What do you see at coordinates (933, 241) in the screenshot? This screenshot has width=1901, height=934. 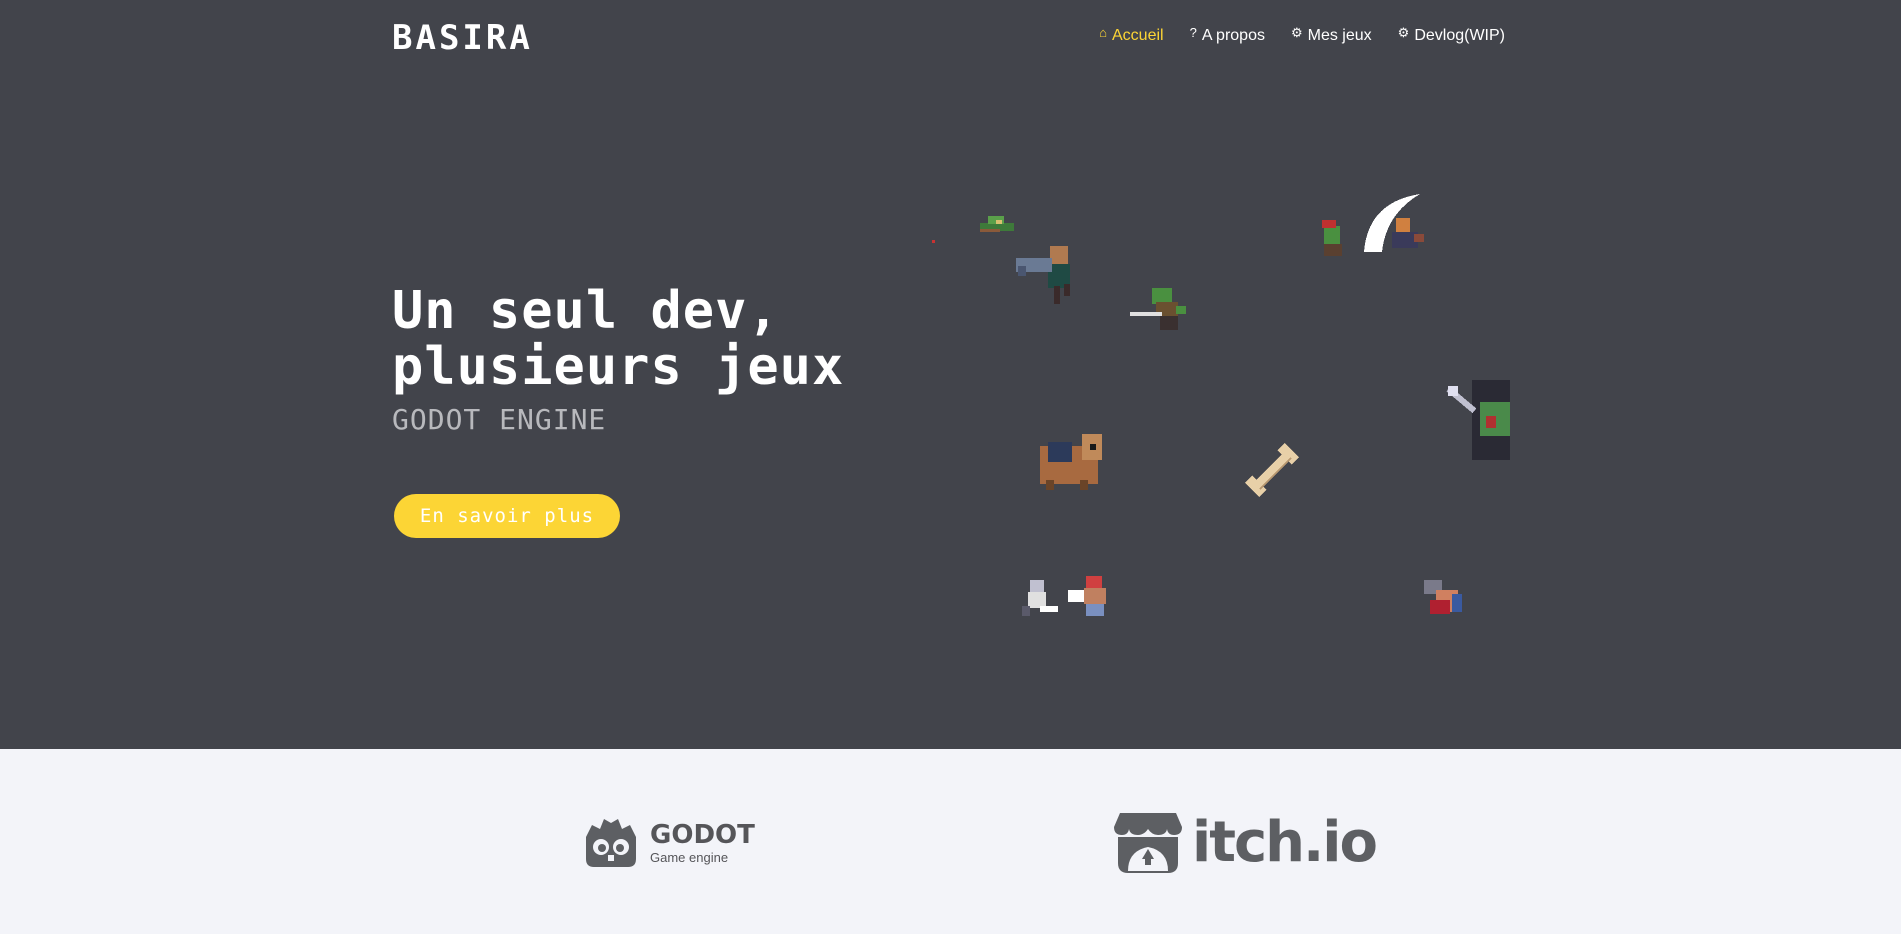 I see `red-dot-sprite` at bounding box center [933, 241].